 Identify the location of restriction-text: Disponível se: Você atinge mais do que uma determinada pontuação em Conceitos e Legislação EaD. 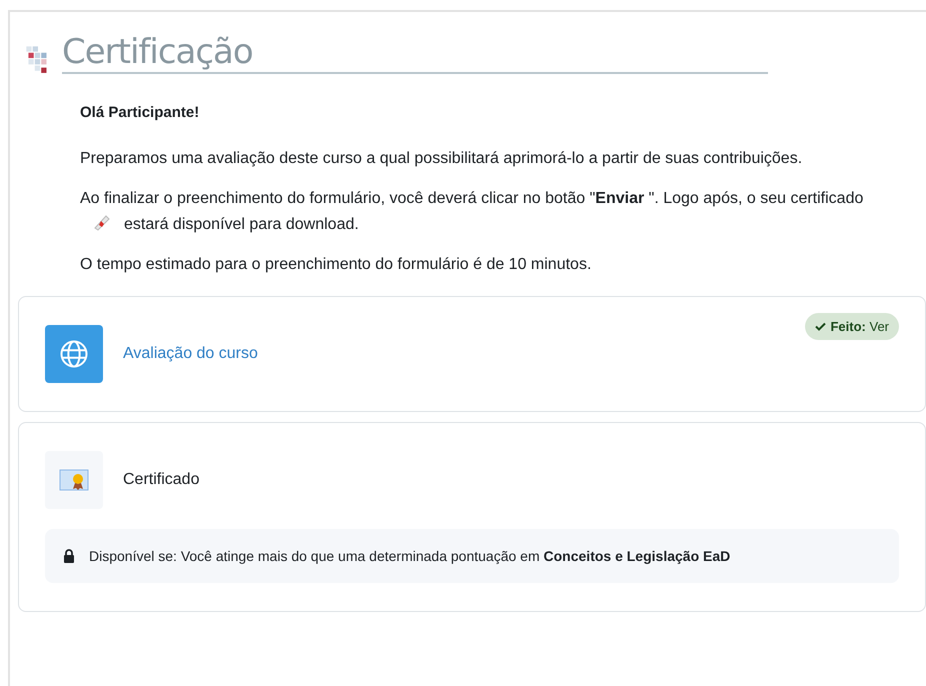
(409, 556).